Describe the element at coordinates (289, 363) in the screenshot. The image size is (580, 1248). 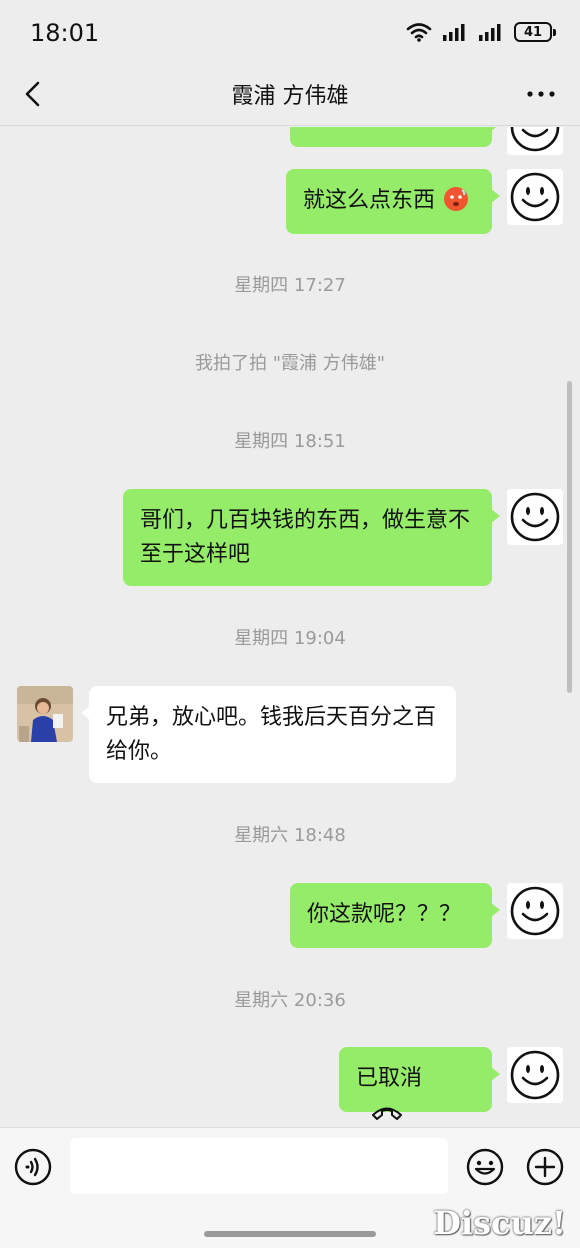
I see `system-message: 我拍了拍 "霞浦 方伟雄"` at that location.